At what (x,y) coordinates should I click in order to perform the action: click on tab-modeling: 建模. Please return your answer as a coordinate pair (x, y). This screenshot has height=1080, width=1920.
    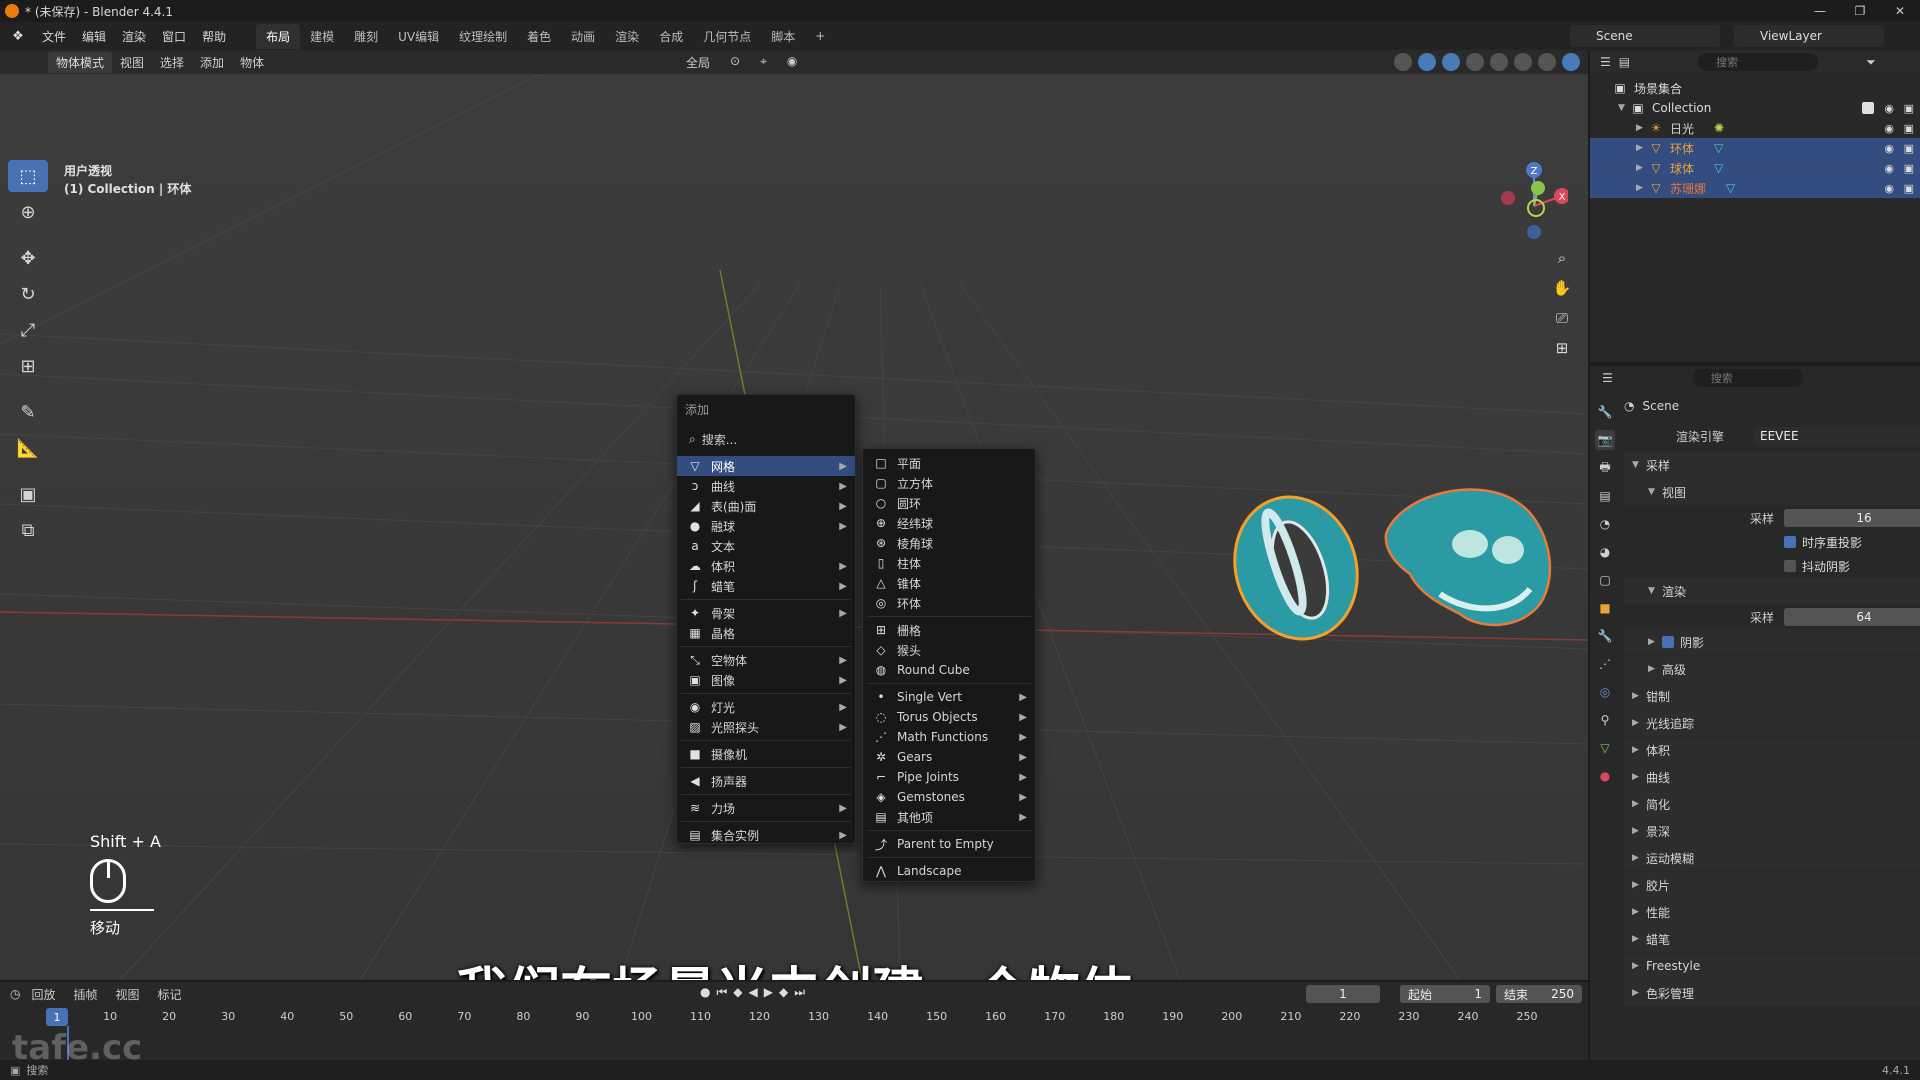
    Looking at the image, I should click on (322, 36).